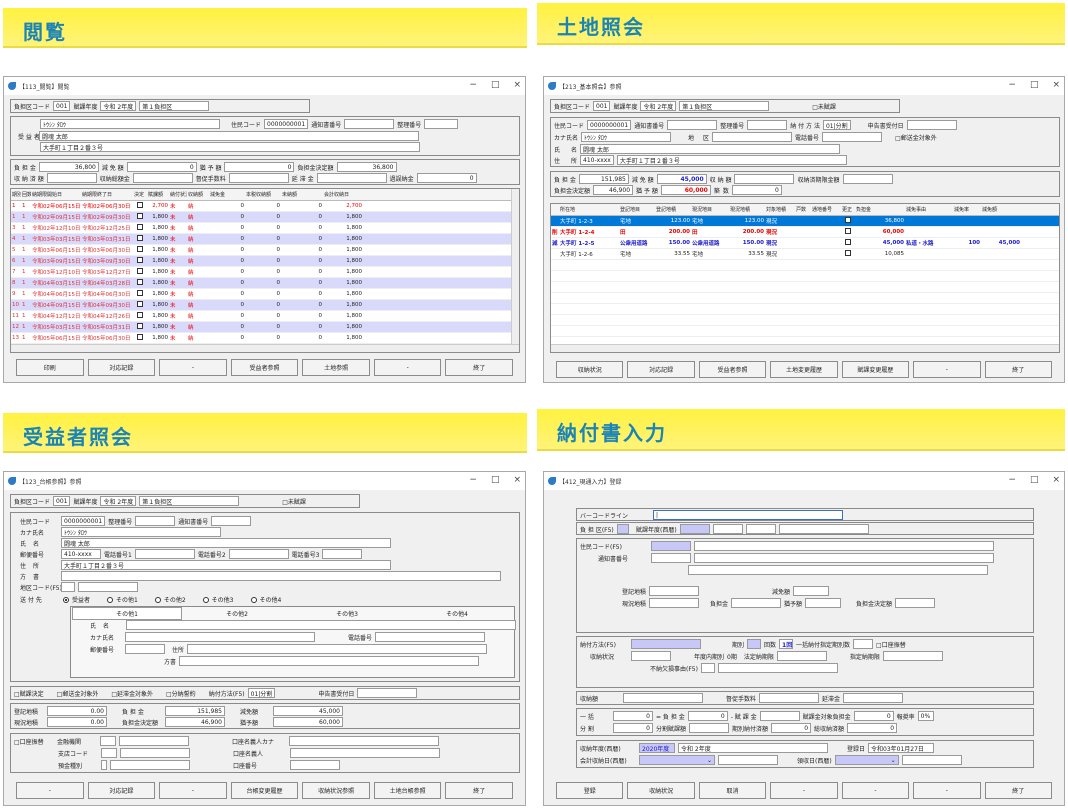 This screenshot has height=809, width=1068. I want to click on unassessed-checkbox: □未賦課, so click(824, 106).